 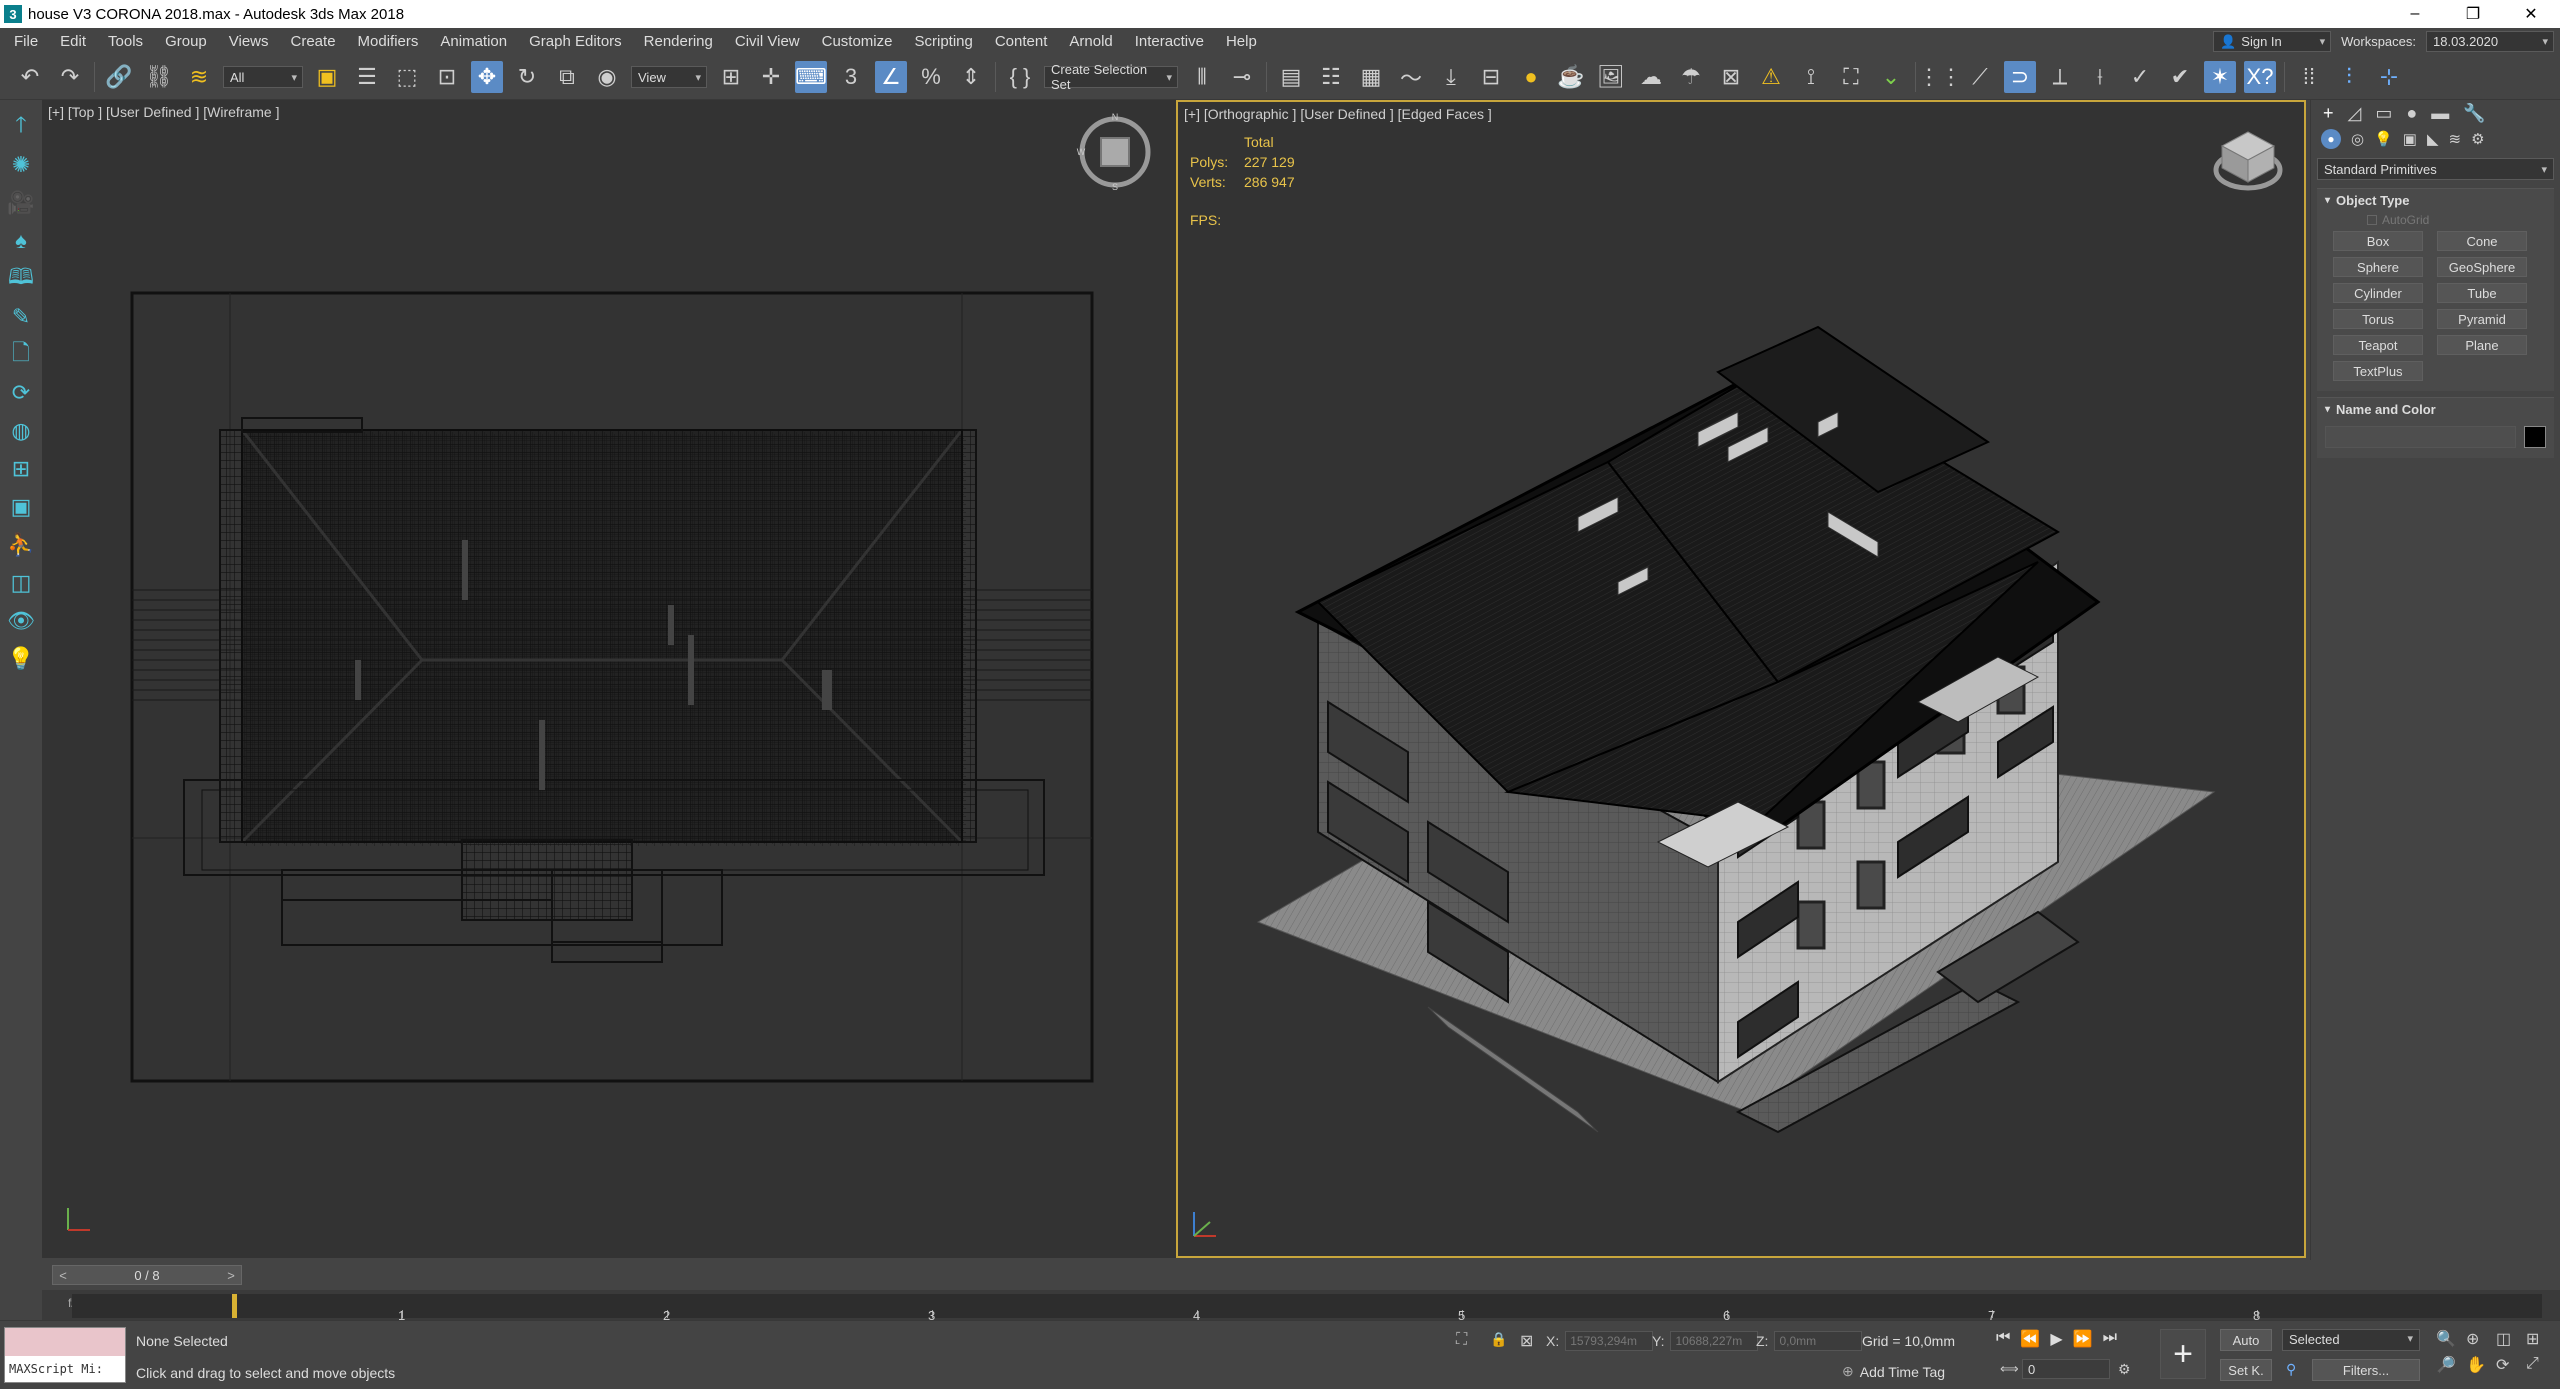 I want to click on render-frame-icon: ⛶, so click(x=1851, y=77).